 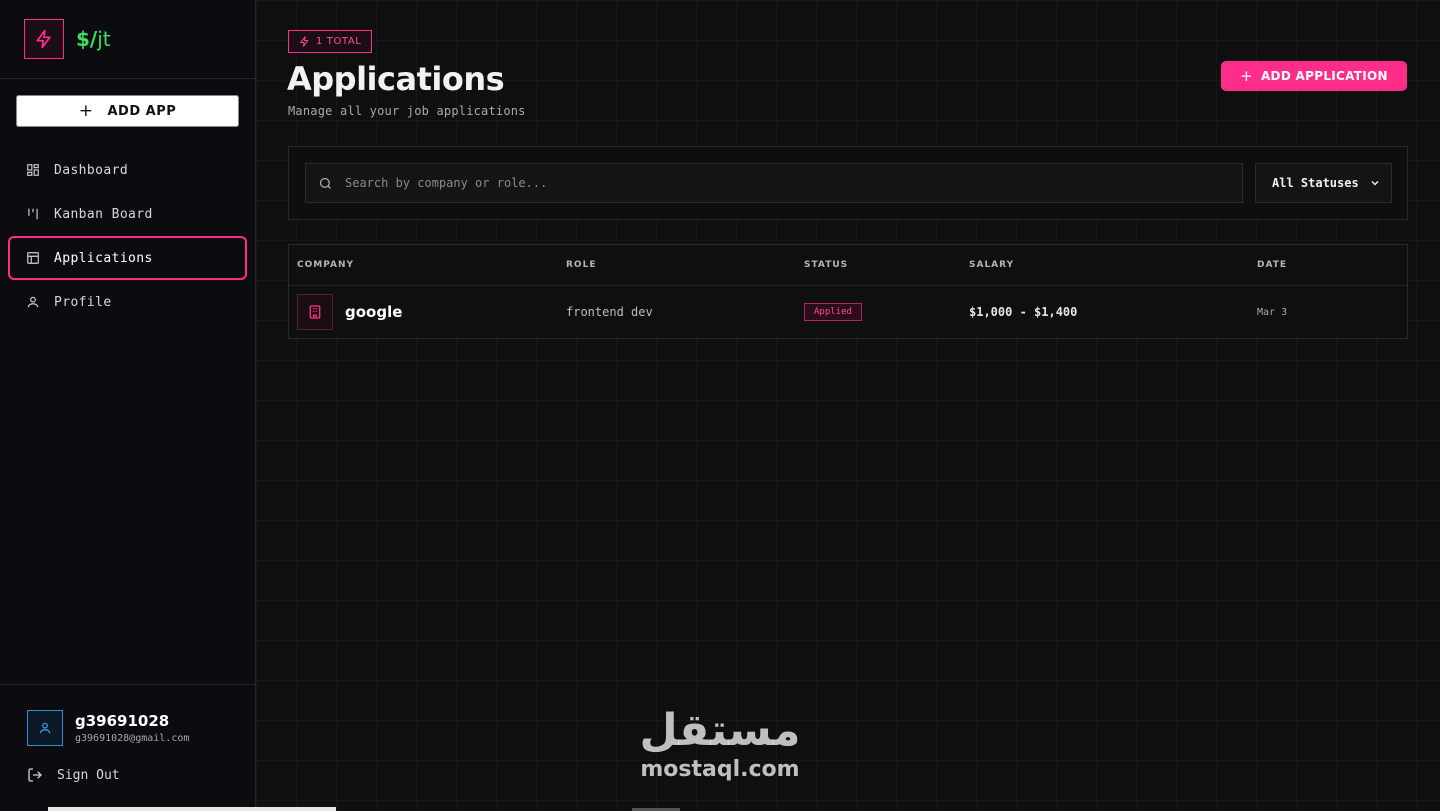 What do you see at coordinates (127, 302) in the screenshot?
I see `sidebar-item-profile: Profile` at bounding box center [127, 302].